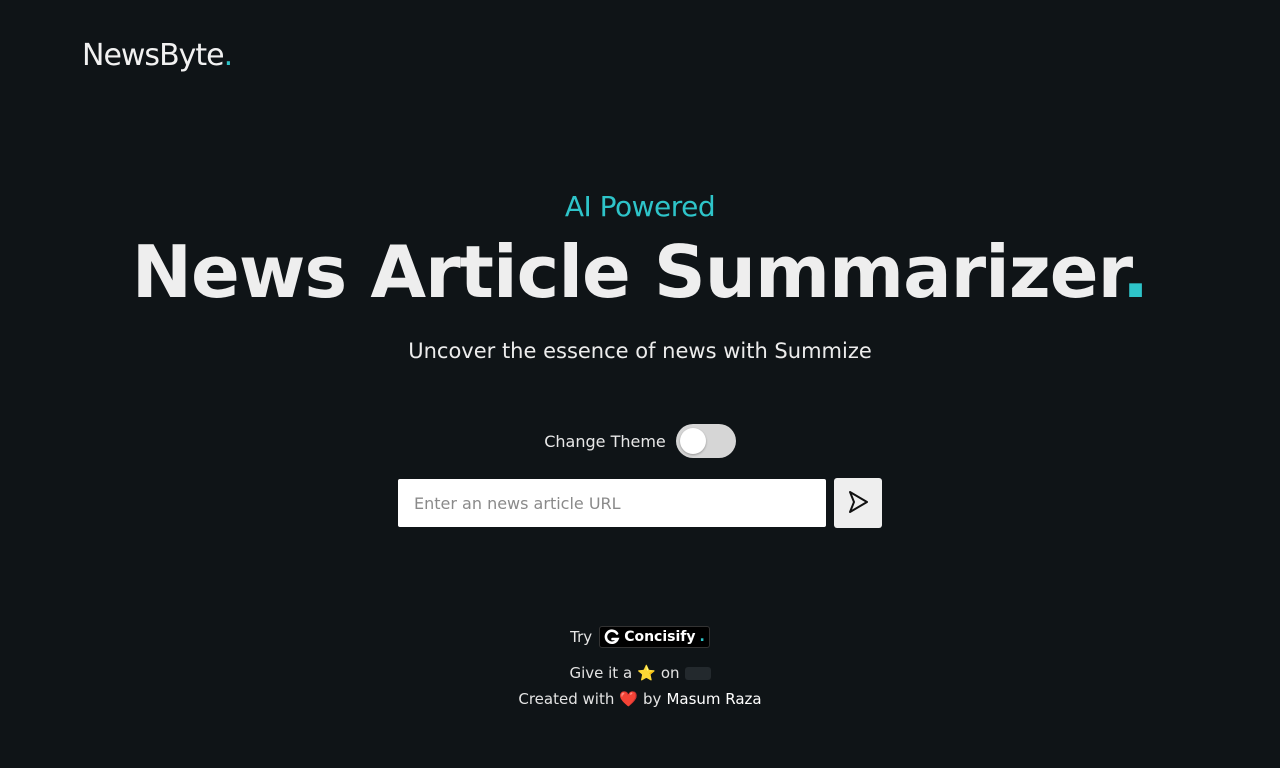  Describe the element at coordinates (605, 441) in the screenshot. I see `theme-label: Change Theme` at that location.